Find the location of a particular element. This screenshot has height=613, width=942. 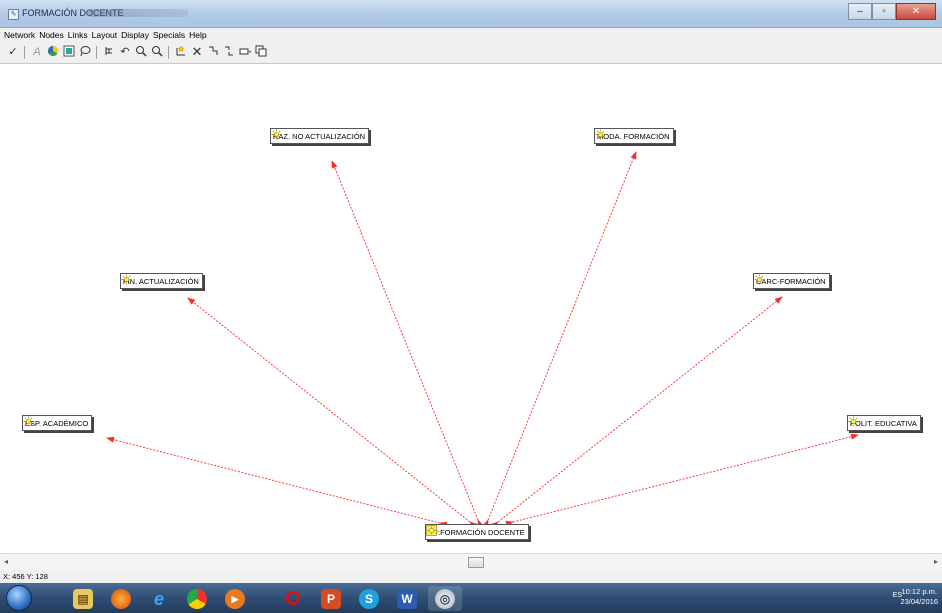

clock: 10:12 p.m. 23/04/2016 is located at coordinates (919, 597).